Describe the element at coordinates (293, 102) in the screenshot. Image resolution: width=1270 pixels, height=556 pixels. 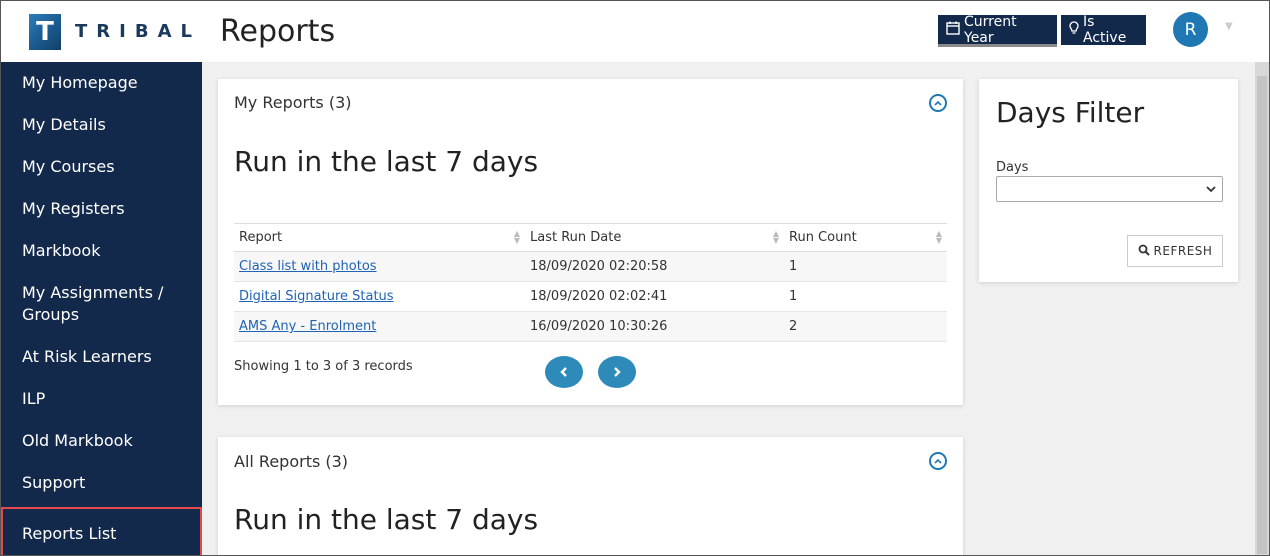
I see `my-reports-title: My Reports (3)` at that location.